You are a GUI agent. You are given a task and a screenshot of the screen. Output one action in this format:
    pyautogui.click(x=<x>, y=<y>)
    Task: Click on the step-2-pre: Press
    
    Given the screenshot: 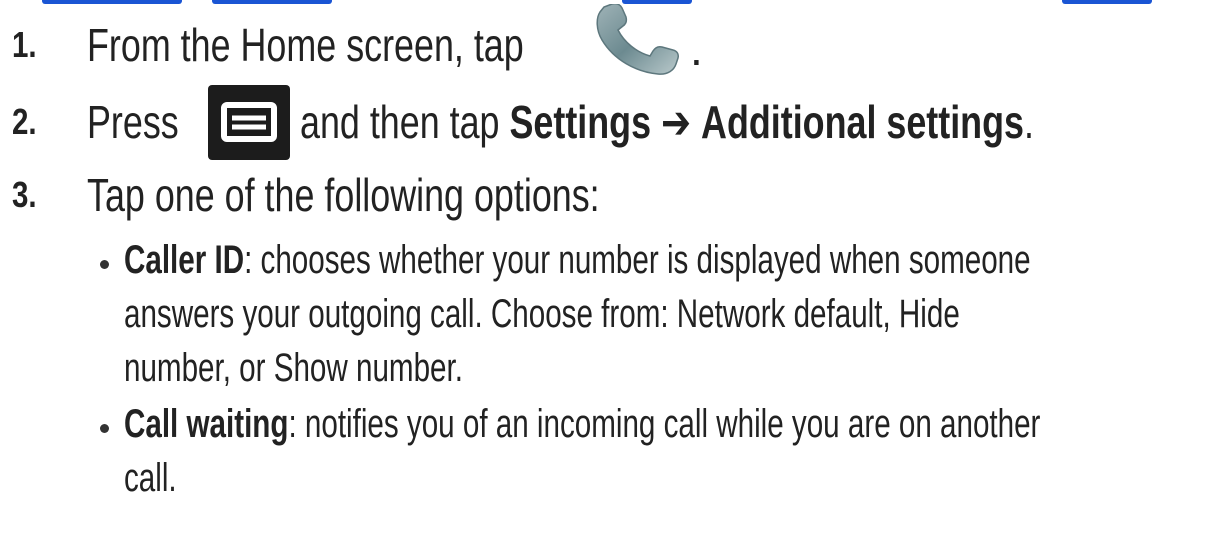 What is the action you would take?
    pyautogui.click(x=133, y=122)
    